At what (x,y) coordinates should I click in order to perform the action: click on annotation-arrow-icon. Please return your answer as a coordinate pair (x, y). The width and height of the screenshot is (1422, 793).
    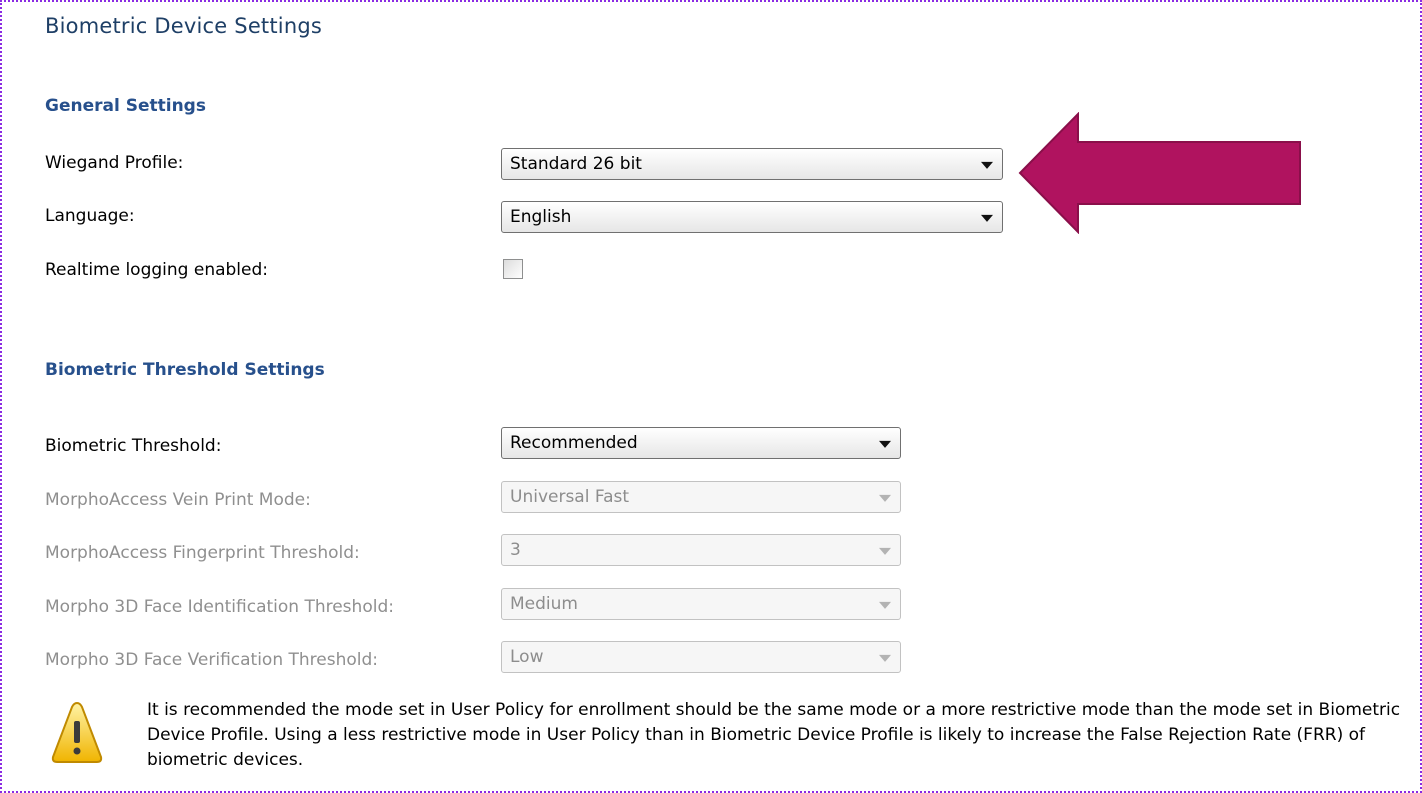
    Looking at the image, I should click on (1159, 173).